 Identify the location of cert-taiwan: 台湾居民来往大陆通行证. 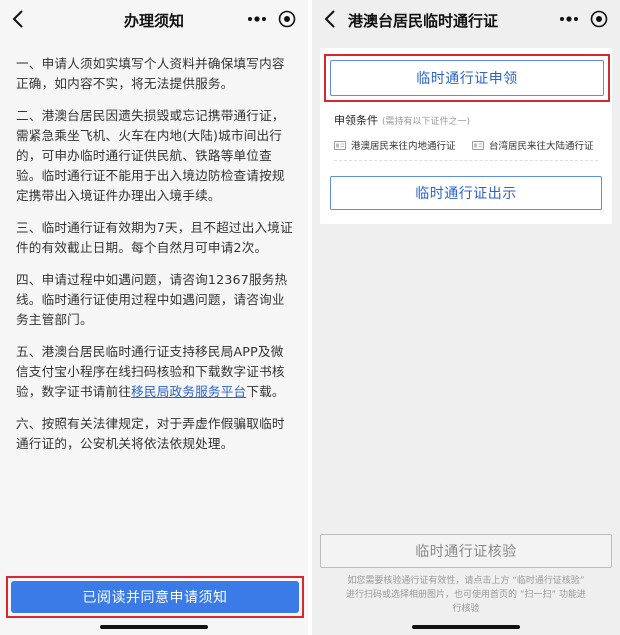
(533, 145).